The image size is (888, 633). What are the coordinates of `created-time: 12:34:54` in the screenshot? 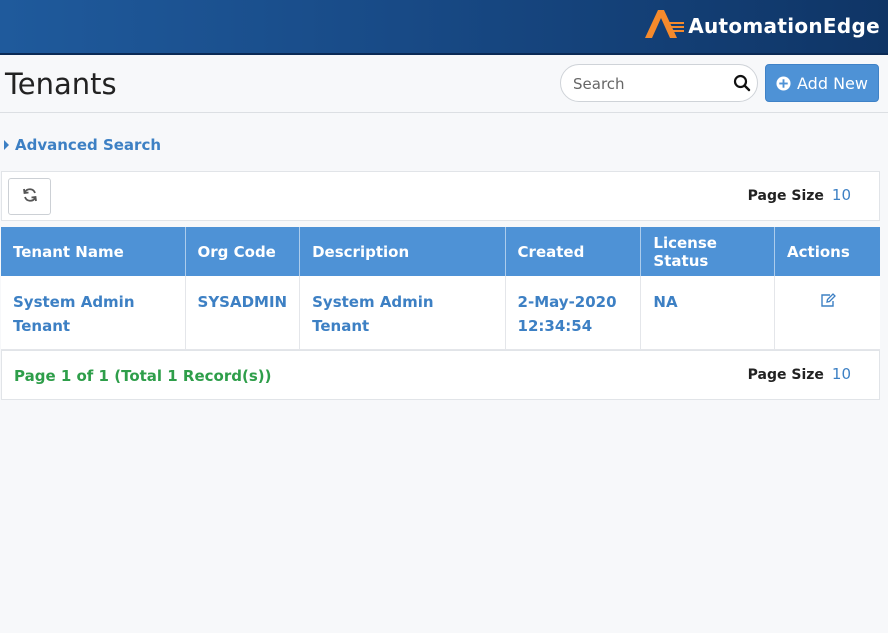 It's located at (555, 326).